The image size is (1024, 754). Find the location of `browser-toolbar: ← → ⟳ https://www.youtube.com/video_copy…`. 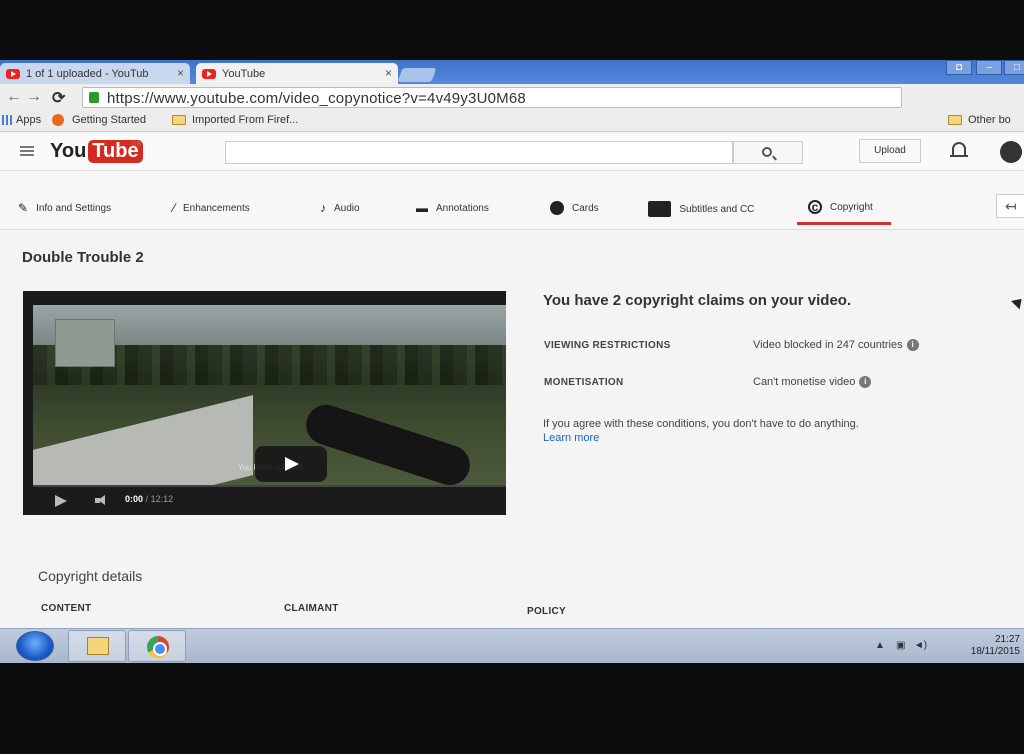

browser-toolbar: ← → ⟳ https://www.youtube.com/video_copy… is located at coordinates (512, 97).